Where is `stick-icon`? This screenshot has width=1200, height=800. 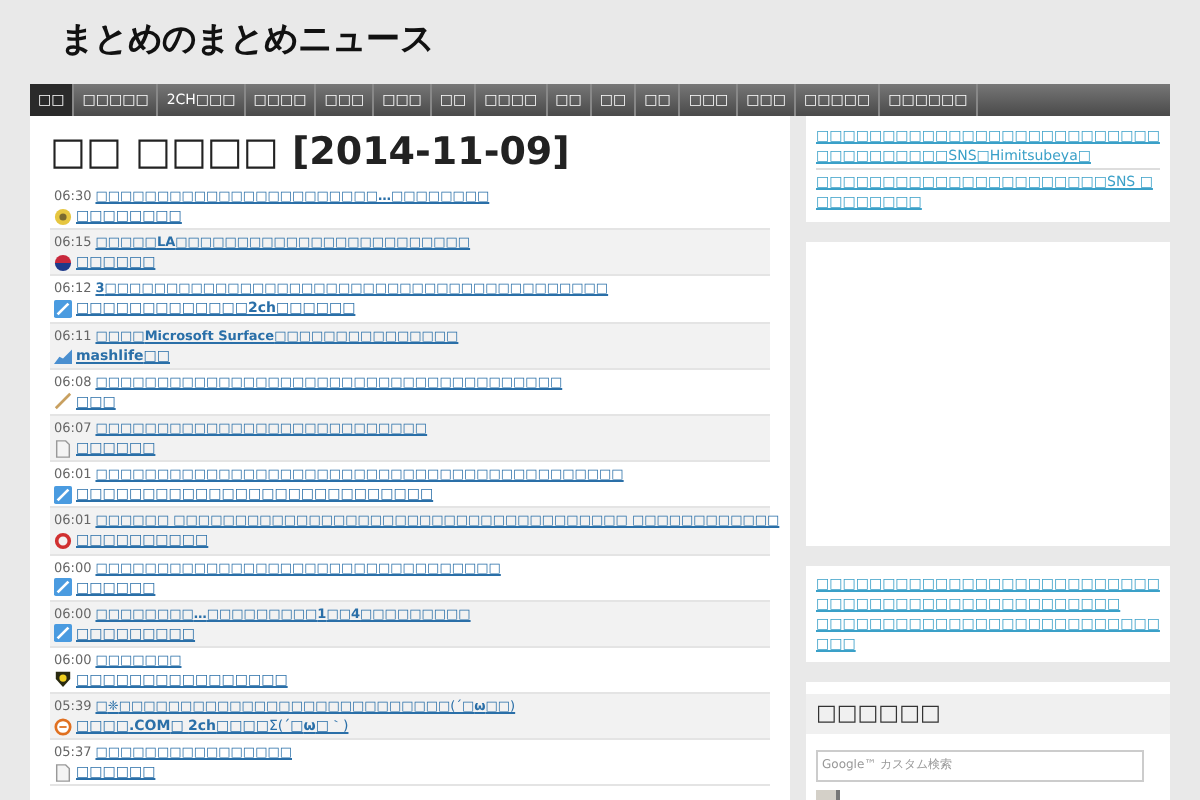 stick-icon is located at coordinates (63, 401).